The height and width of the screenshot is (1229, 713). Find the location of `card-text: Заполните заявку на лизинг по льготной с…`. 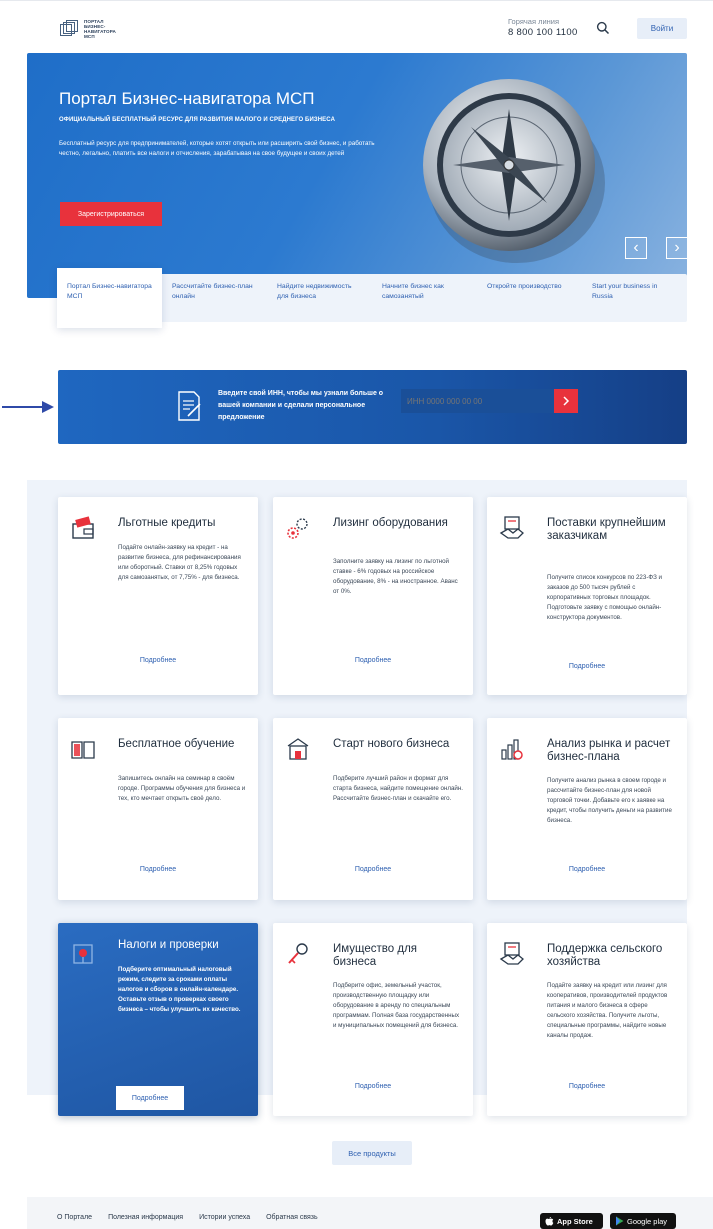

card-text: Заполните заявку на лизинг по льготной с… is located at coordinates (395, 576).